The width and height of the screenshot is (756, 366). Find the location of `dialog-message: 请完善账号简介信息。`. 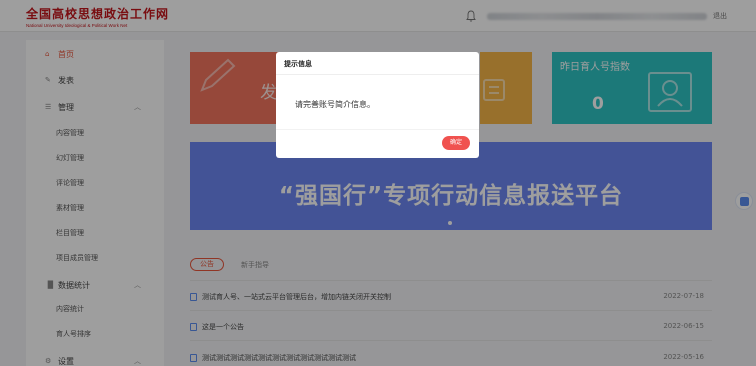

dialog-message: 请完善账号简介信息。 is located at coordinates (335, 104).